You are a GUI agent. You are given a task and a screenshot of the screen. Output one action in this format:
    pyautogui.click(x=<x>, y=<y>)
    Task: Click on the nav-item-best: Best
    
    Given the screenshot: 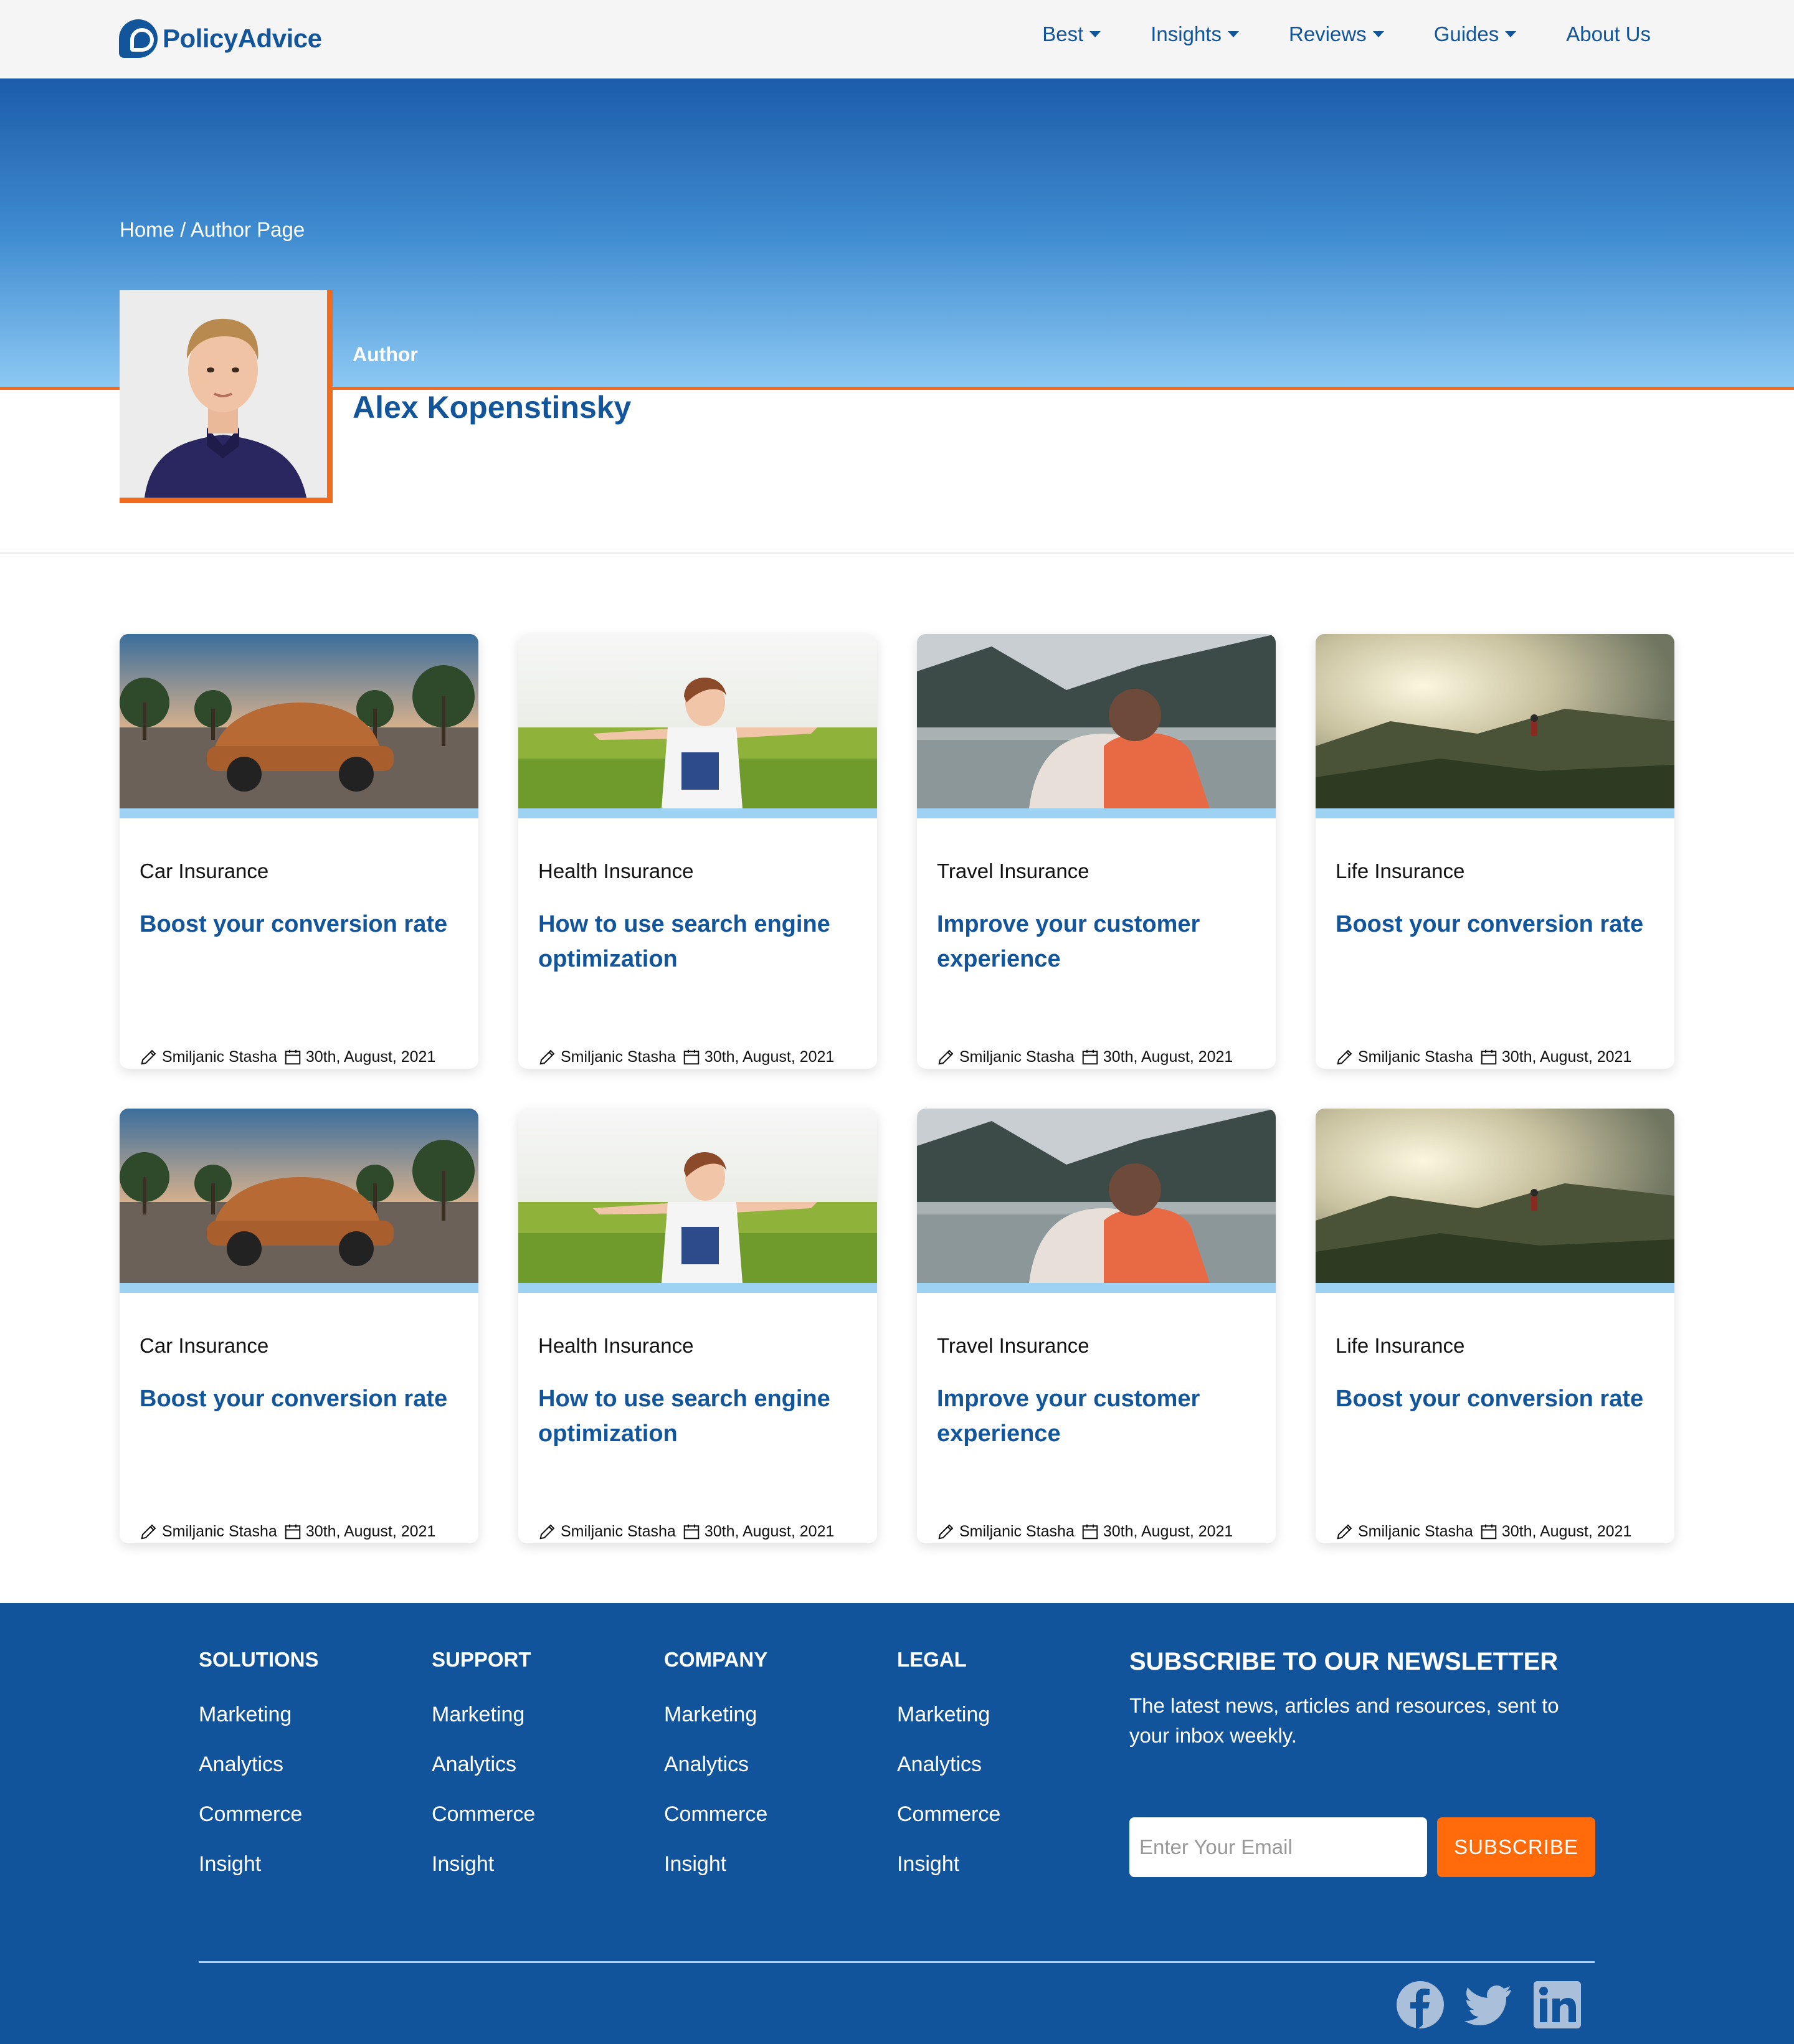 What is the action you would take?
    pyautogui.click(x=1071, y=34)
    